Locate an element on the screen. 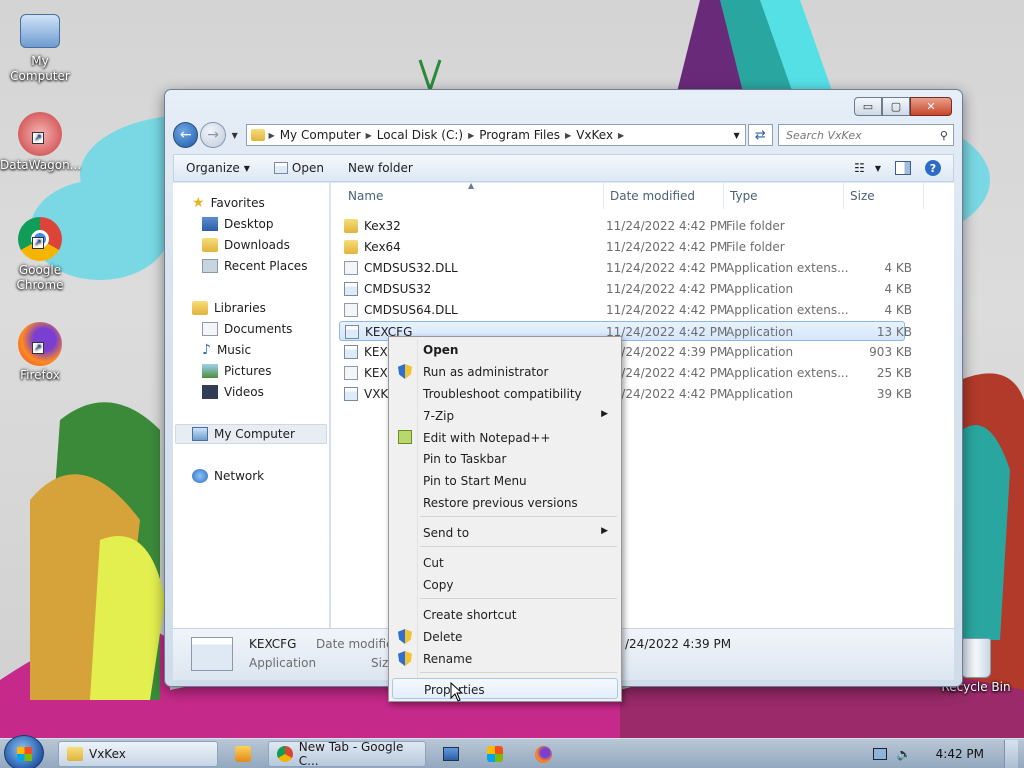  nav-libraries: Libraries is located at coordinates (229, 308).